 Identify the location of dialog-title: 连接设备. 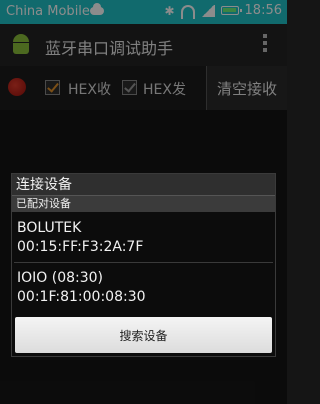
(143, 185).